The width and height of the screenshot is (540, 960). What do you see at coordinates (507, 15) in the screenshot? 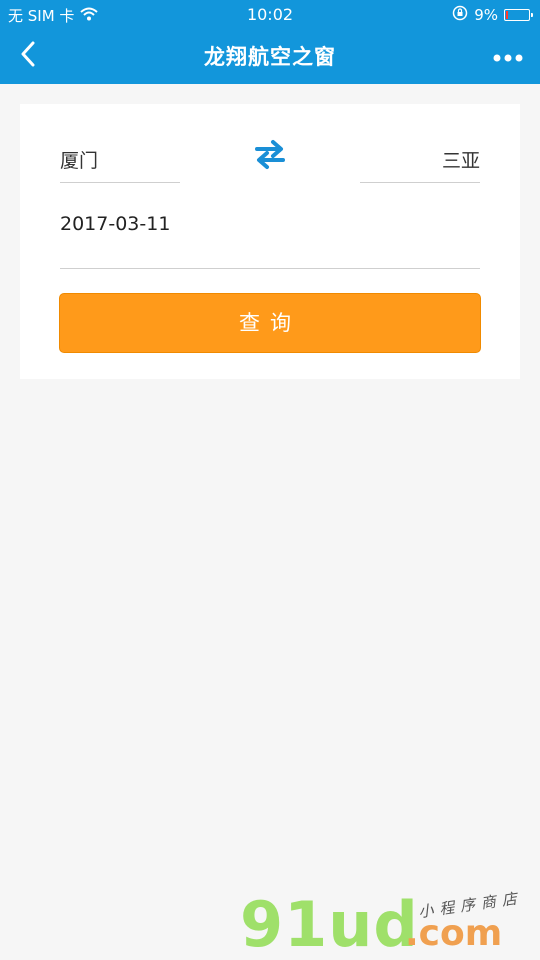
I see `battery-level` at bounding box center [507, 15].